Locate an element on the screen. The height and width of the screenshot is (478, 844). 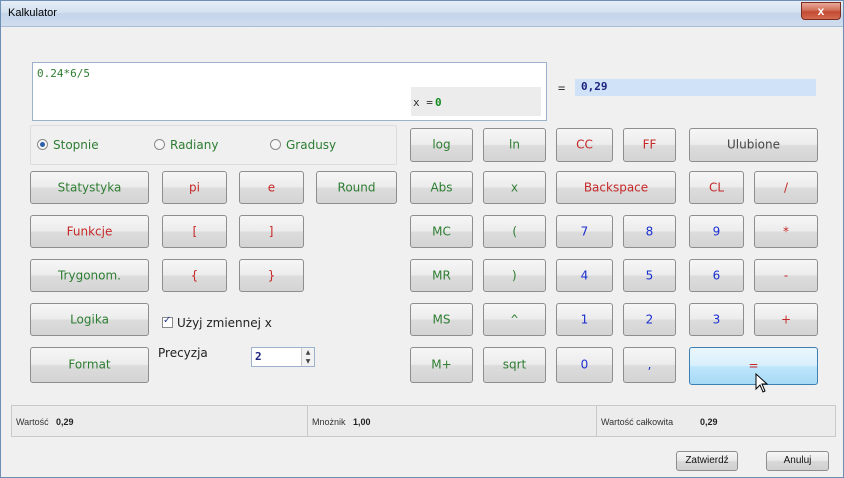
digit-1-button: 1 is located at coordinates (584, 319).